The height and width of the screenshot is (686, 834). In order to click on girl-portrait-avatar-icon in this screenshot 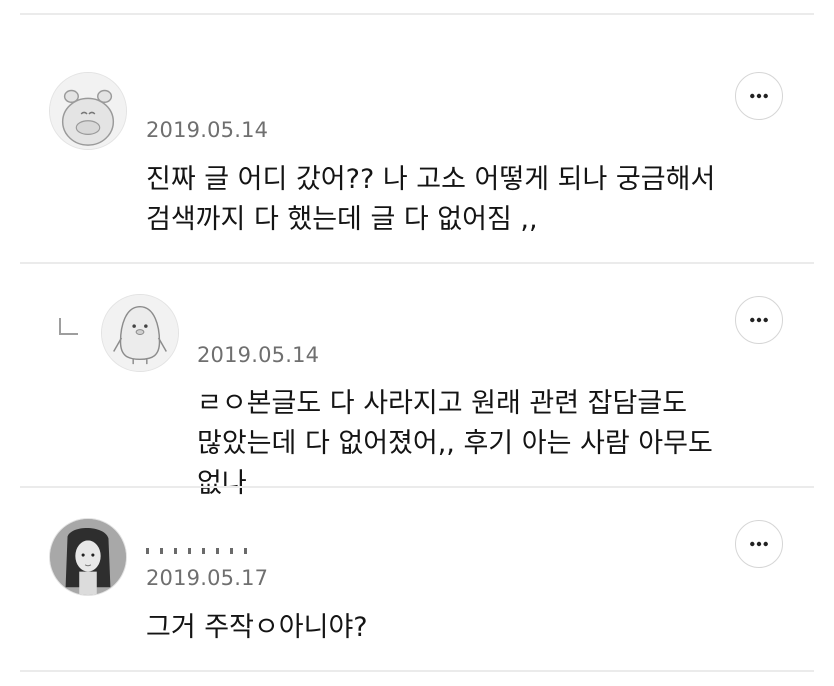, I will do `click(88, 557)`.